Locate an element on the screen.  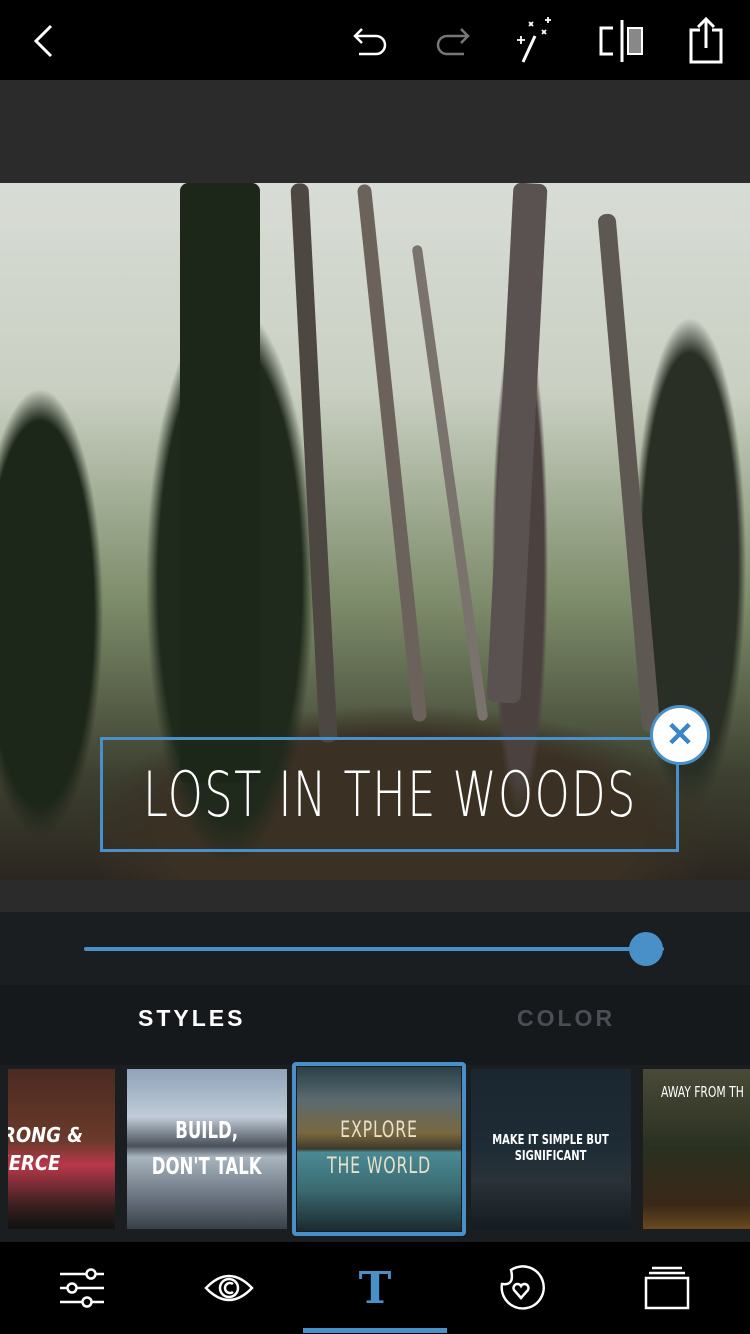
text-overlay-box: Lost in the woods is located at coordinates (389, 794).